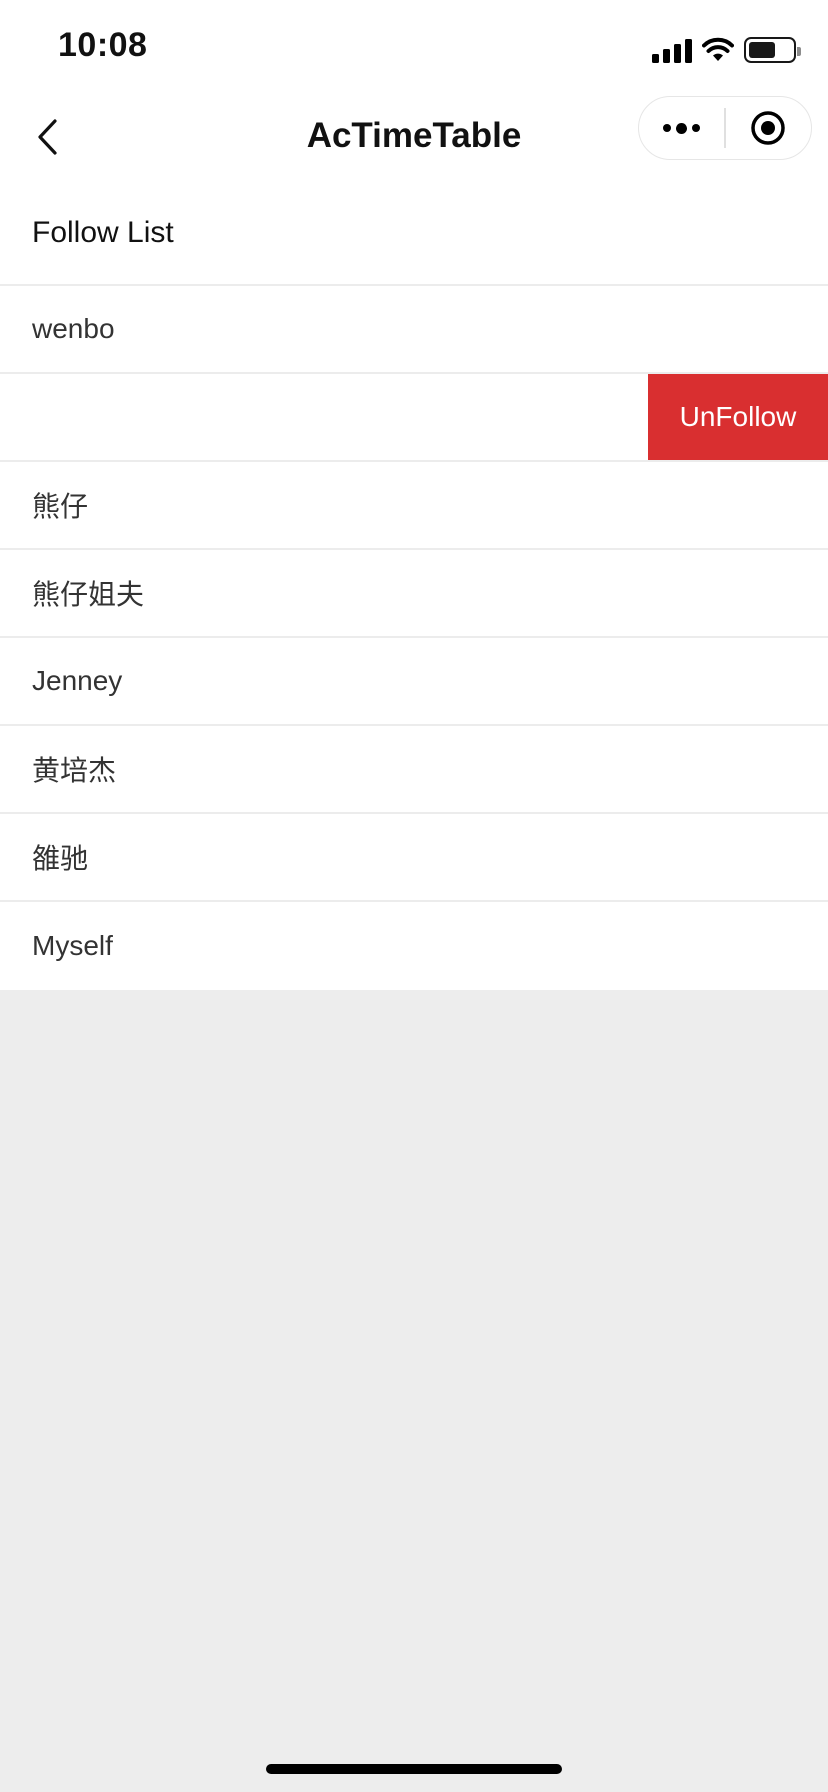 This screenshot has width=828, height=1792. Describe the element at coordinates (103, 45) in the screenshot. I see `status-time: 10:08` at that location.